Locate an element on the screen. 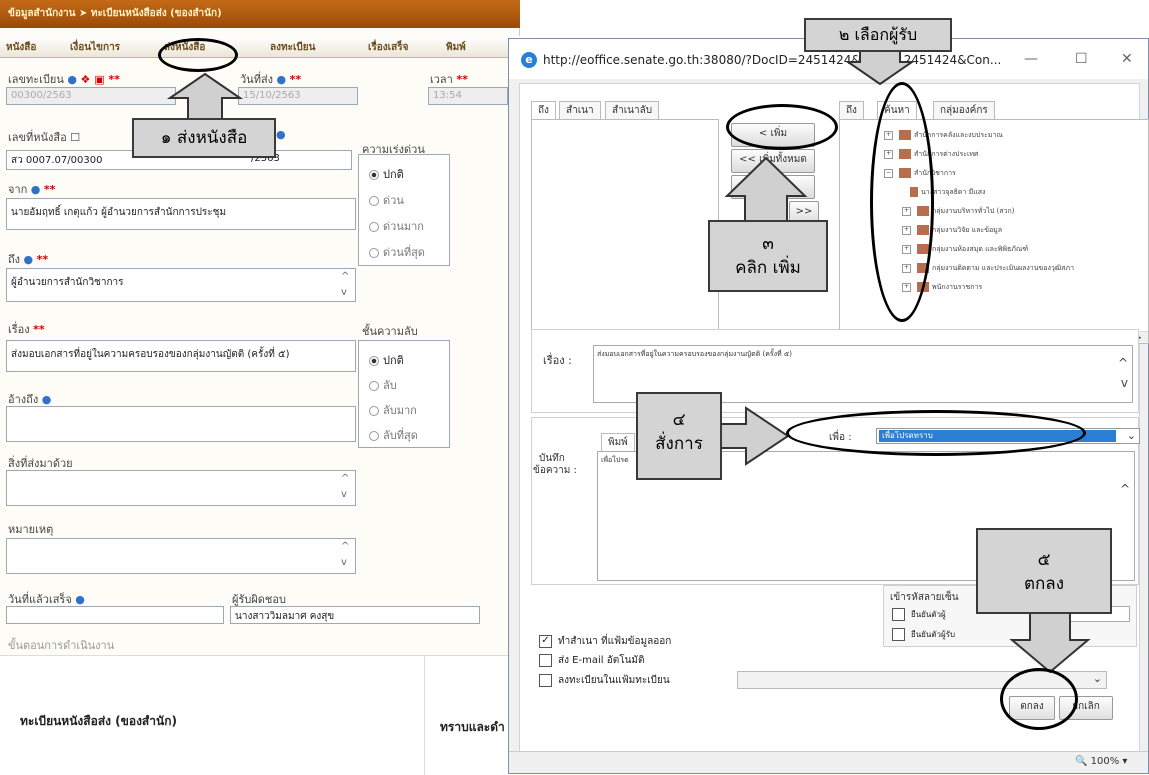 This screenshot has height=775, width=1149. callout-step-1: ๑ ส่งหนังสือ is located at coordinates (204, 138).